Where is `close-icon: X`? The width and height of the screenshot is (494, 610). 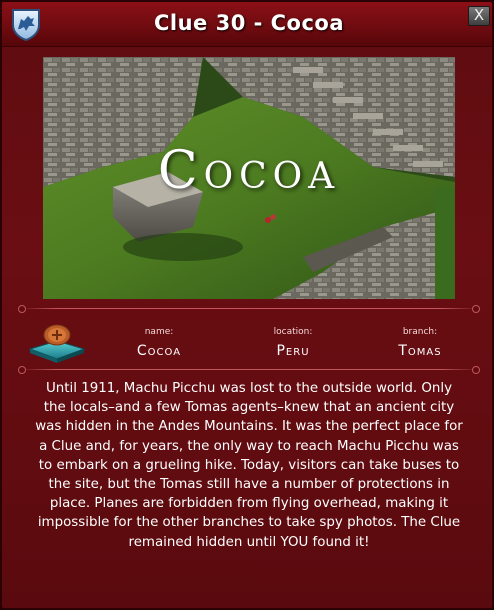 close-icon: X is located at coordinates (479, 15).